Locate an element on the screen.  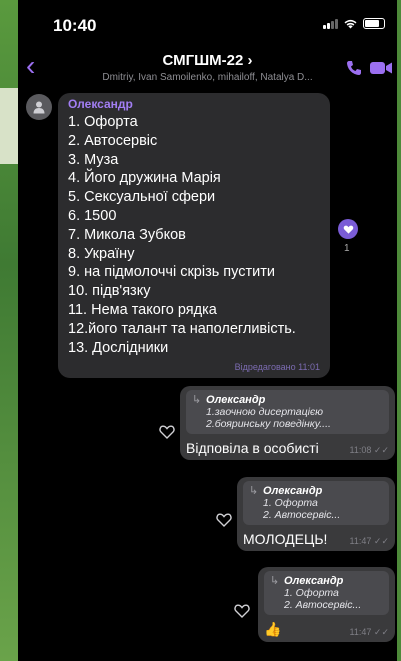
message-line: 9. на підмолоччі скрізь пустити is located at coordinates (171, 272).